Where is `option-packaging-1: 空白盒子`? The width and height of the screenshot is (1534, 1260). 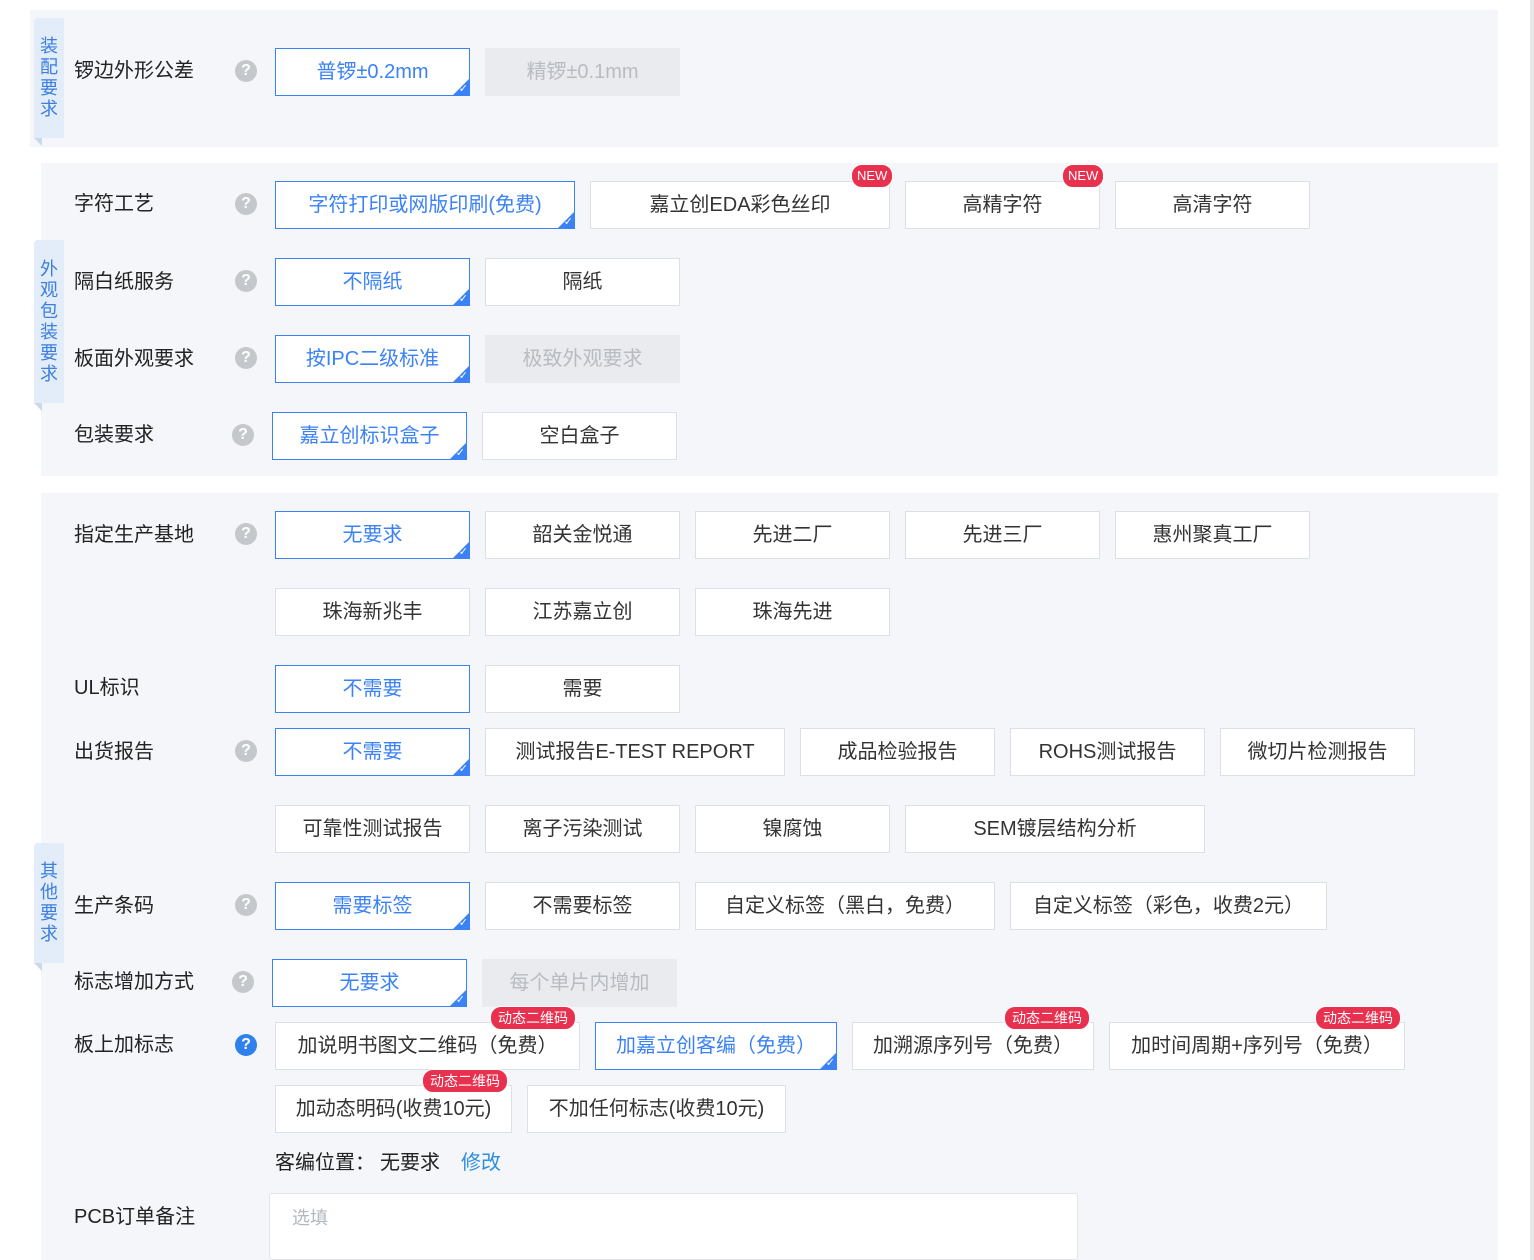
option-packaging-1: 空白盒子 is located at coordinates (579, 436).